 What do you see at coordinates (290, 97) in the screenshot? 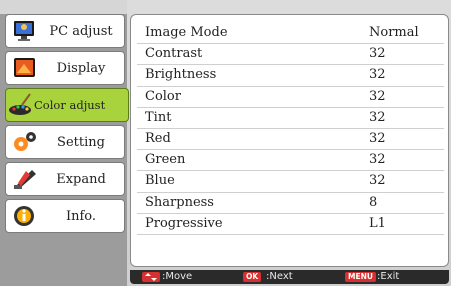
I see `setting-row-color: Color 32` at bounding box center [290, 97].